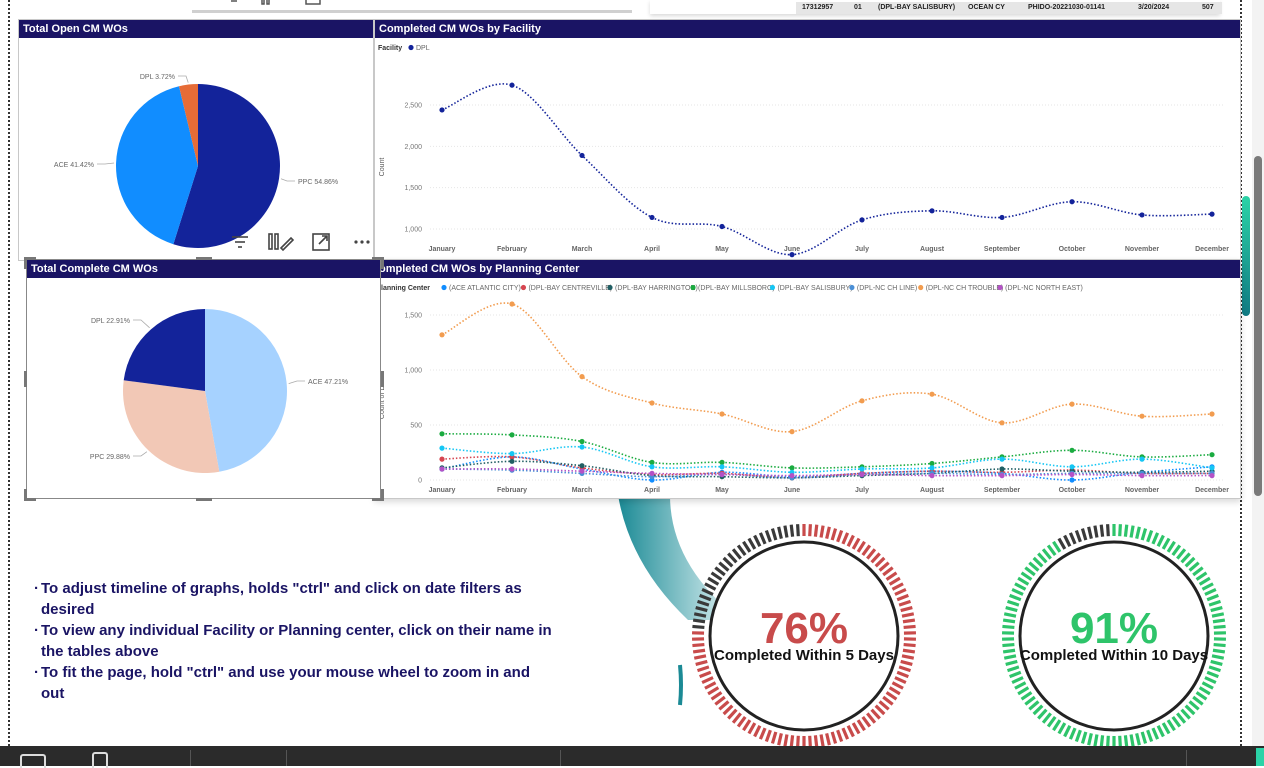 The image size is (1264, 768). I want to click on more-options-icon, so click(361, 241).